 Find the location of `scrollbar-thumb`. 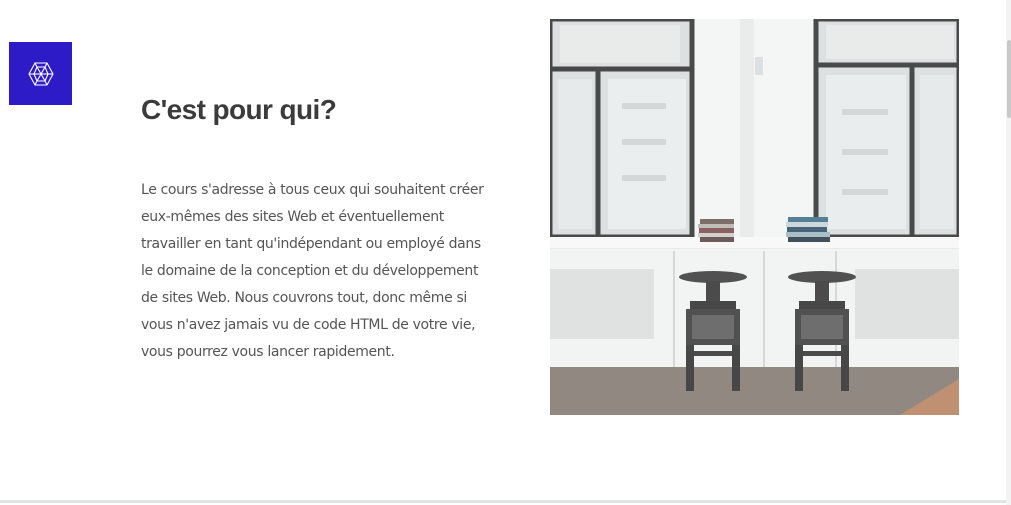

scrollbar-thumb is located at coordinates (1009, 79).